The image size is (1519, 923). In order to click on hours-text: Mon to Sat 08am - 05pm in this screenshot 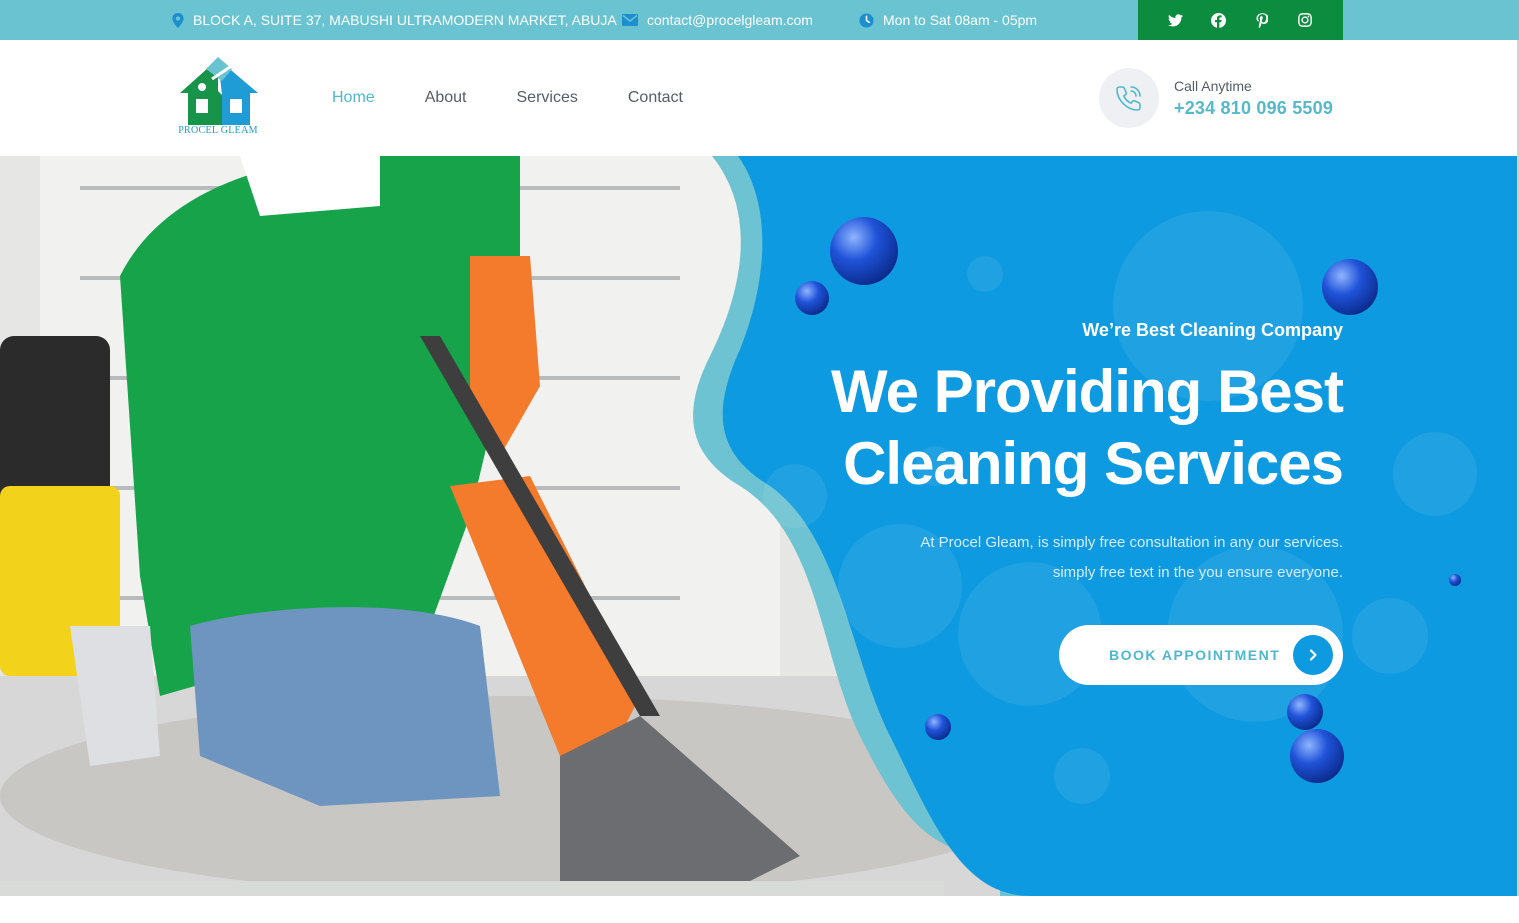, I will do `click(960, 20)`.